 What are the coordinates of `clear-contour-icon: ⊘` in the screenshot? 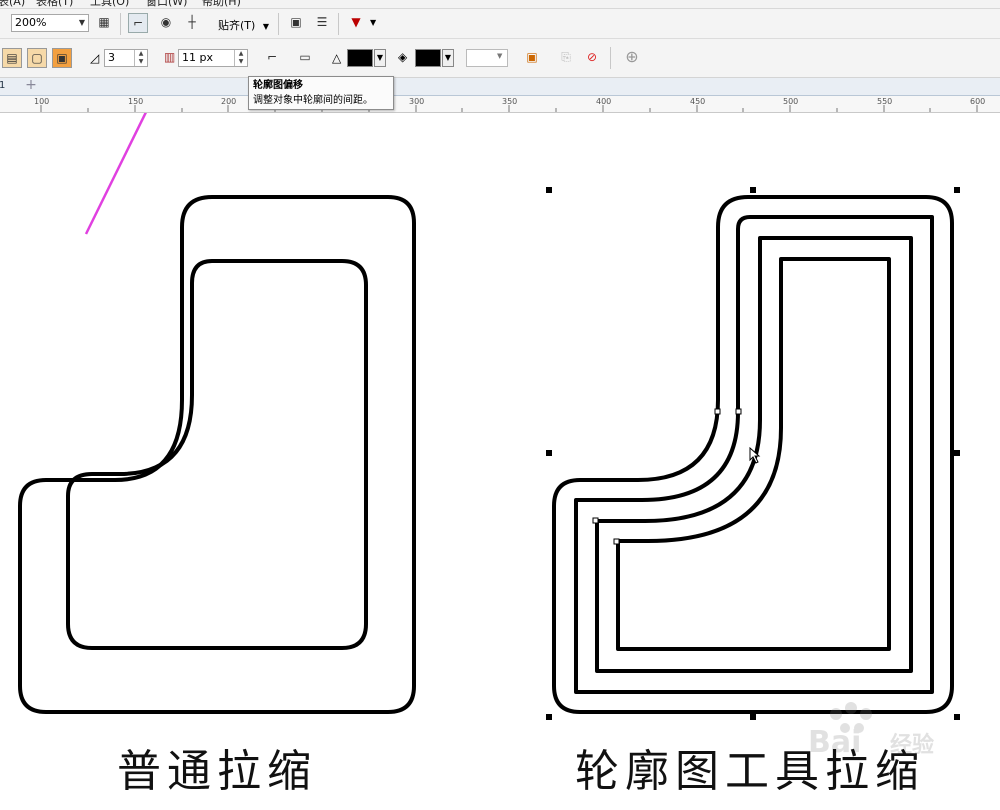 It's located at (592, 58).